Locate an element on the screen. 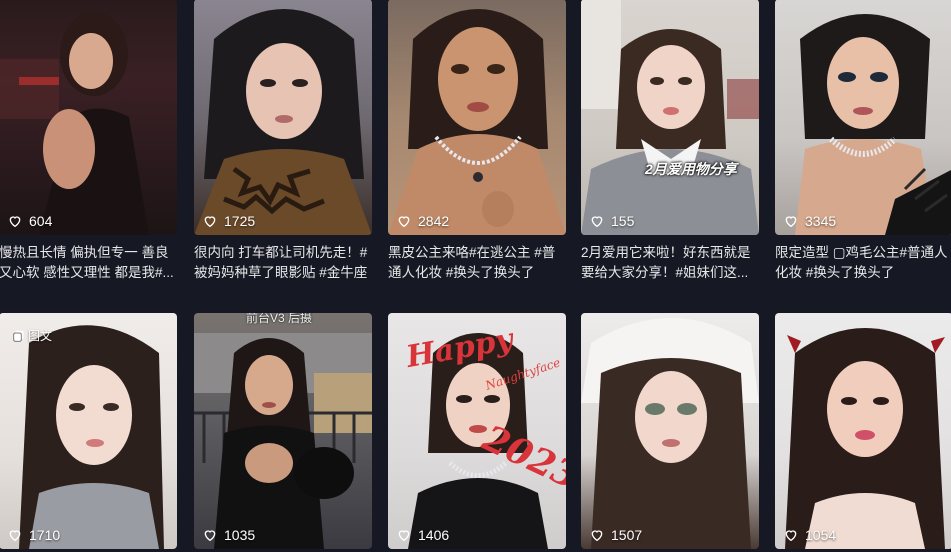  video-card-10: 1054 is located at coordinates (863, 431).